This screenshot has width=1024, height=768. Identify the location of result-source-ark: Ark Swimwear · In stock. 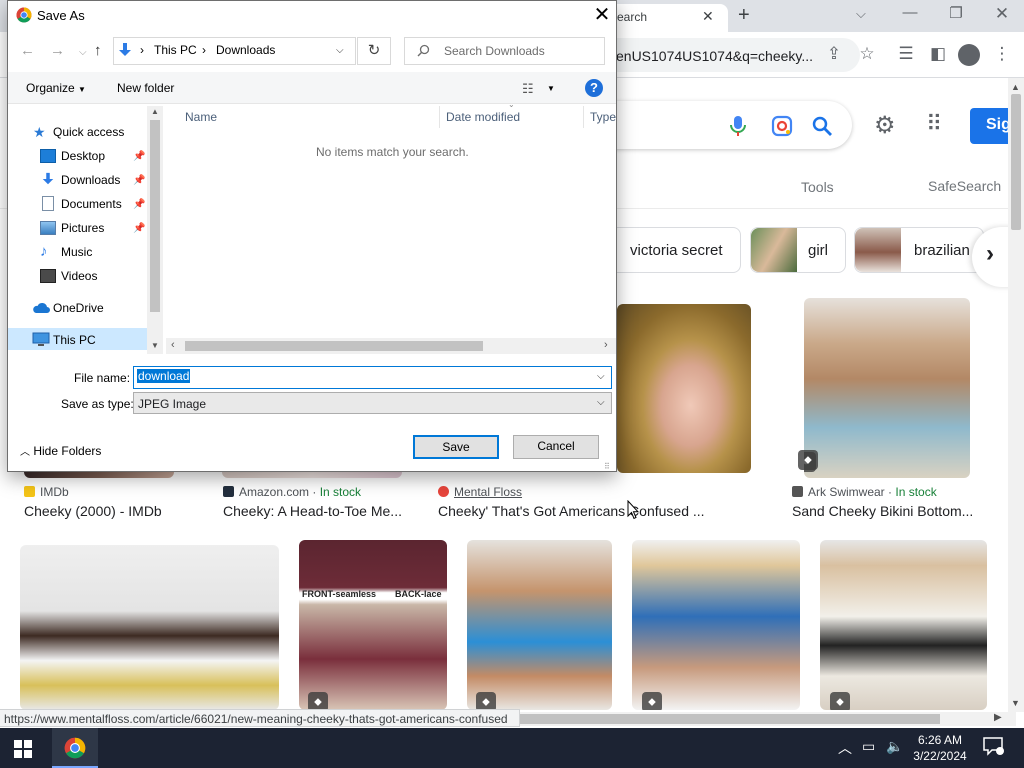
(864, 492).